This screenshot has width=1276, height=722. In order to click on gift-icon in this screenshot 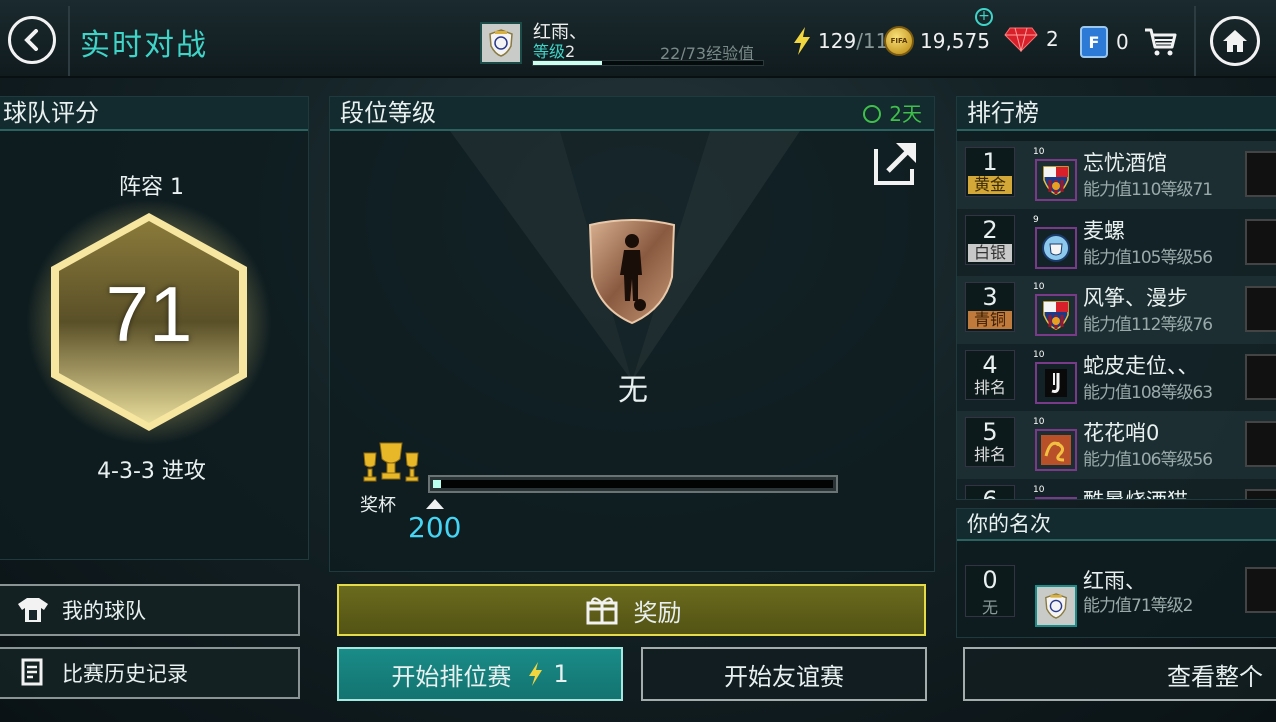, I will do `click(601, 611)`.